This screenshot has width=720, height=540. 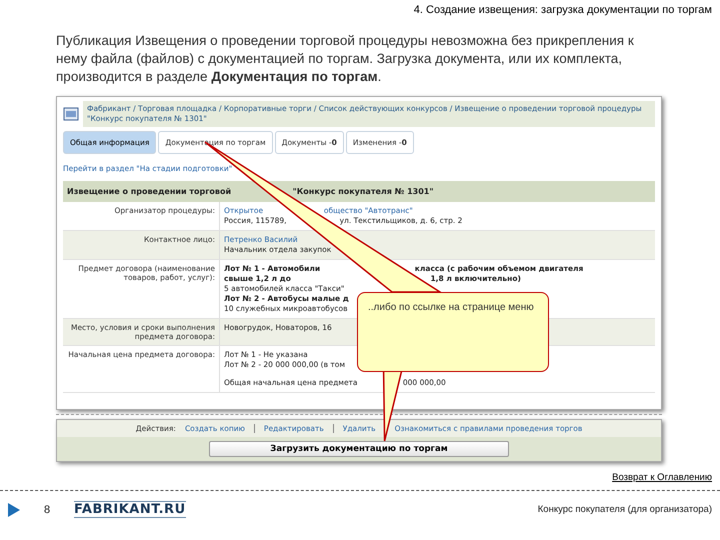 I want to click on table-title: "Конкурс покупателя № 1301", so click(x=363, y=191).